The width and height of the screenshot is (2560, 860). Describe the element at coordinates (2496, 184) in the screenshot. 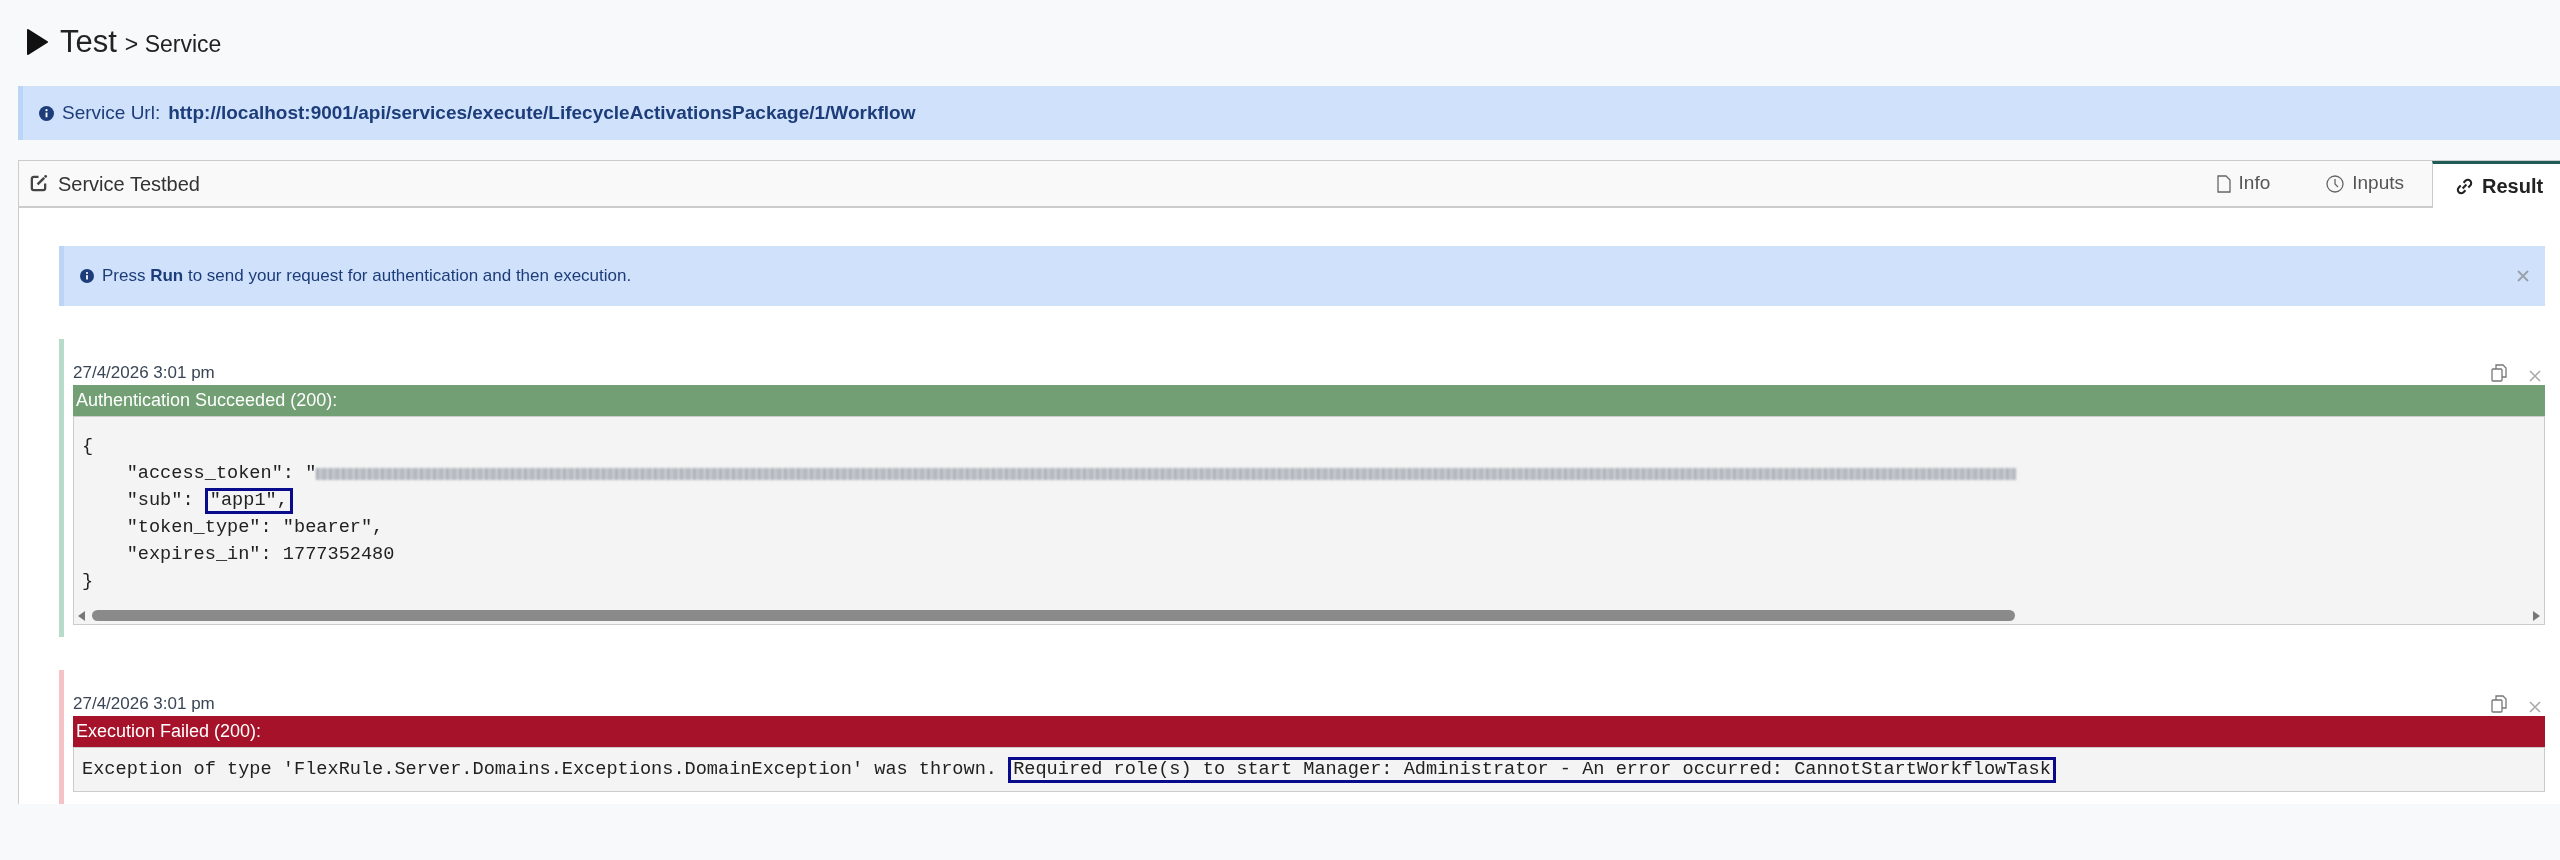

I see `tab: Result` at that location.